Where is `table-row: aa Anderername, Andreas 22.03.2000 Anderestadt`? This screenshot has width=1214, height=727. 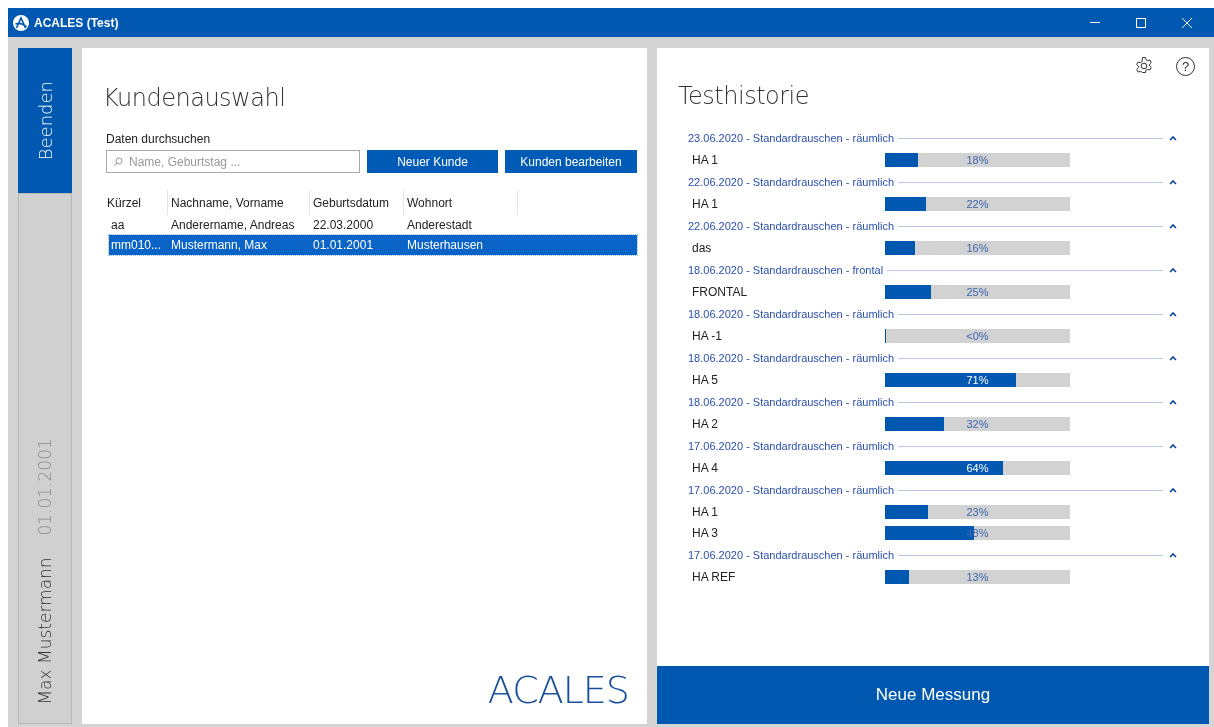
table-row: aa Anderername, Andreas 22.03.2000 Anderestadt is located at coordinates (373, 225).